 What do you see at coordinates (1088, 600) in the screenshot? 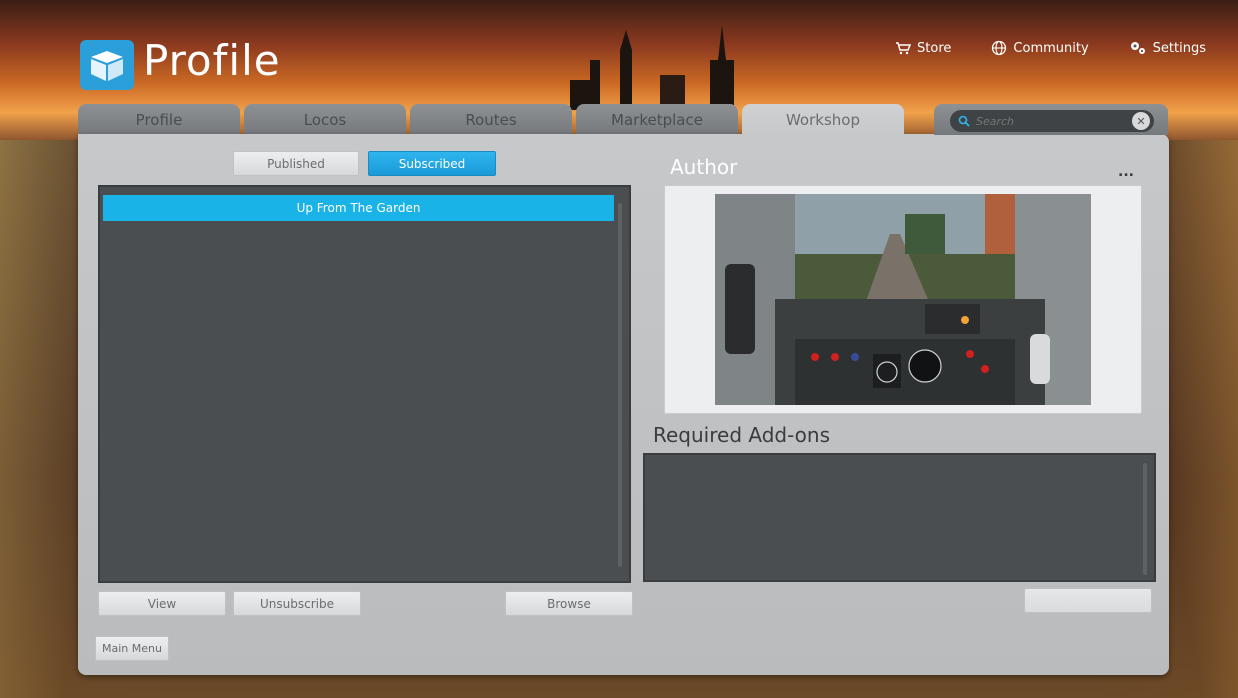
I see `buy-addons-button: Buy Add-ons` at bounding box center [1088, 600].